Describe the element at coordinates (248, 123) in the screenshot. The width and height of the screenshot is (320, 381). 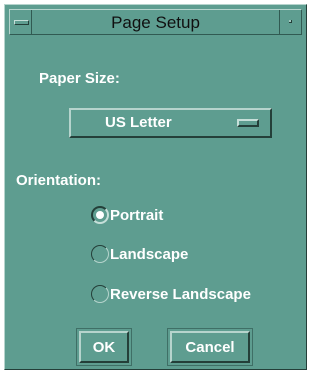
I see `option-menu-indicator-icon` at that location.